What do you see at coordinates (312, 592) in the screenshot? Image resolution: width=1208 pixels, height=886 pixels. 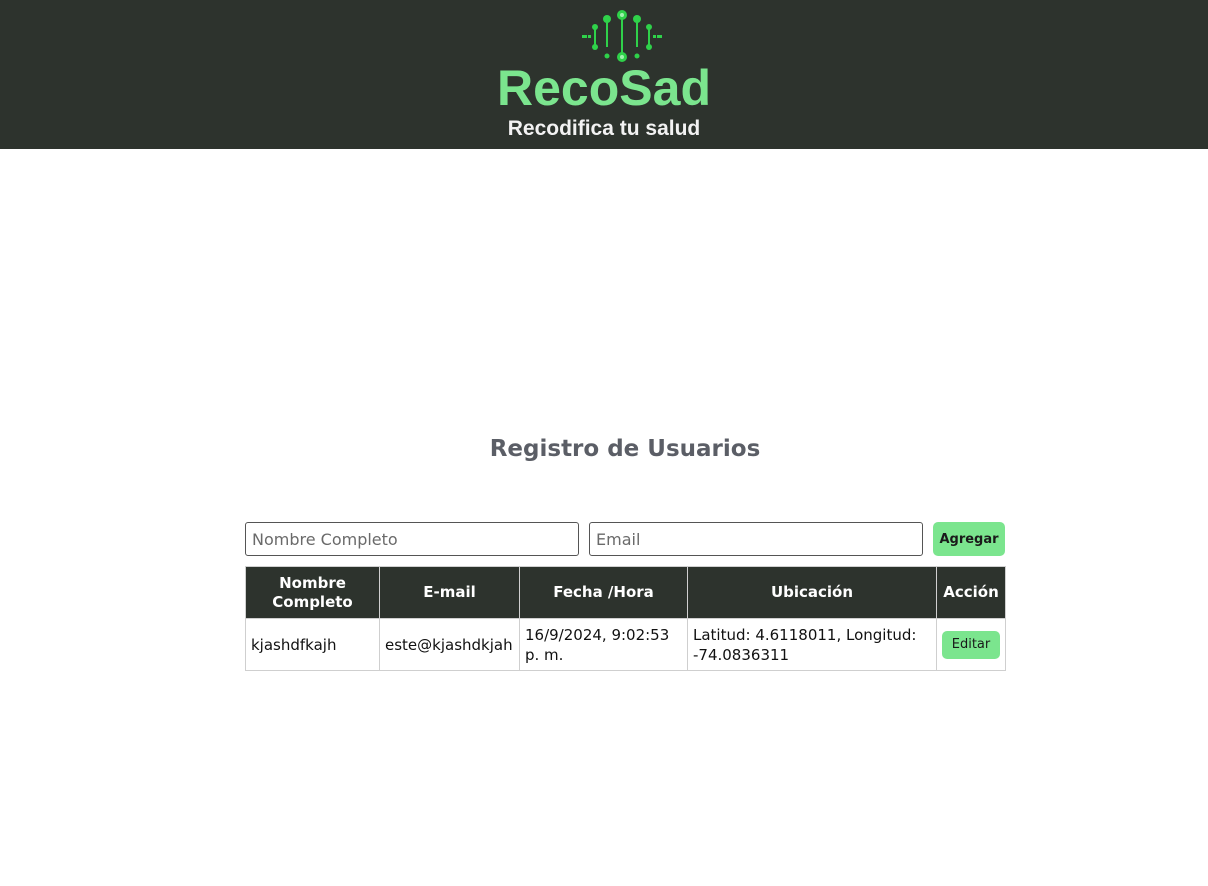 I see `column-header-name: Nombre Completo` at bounding box center [312, 592].